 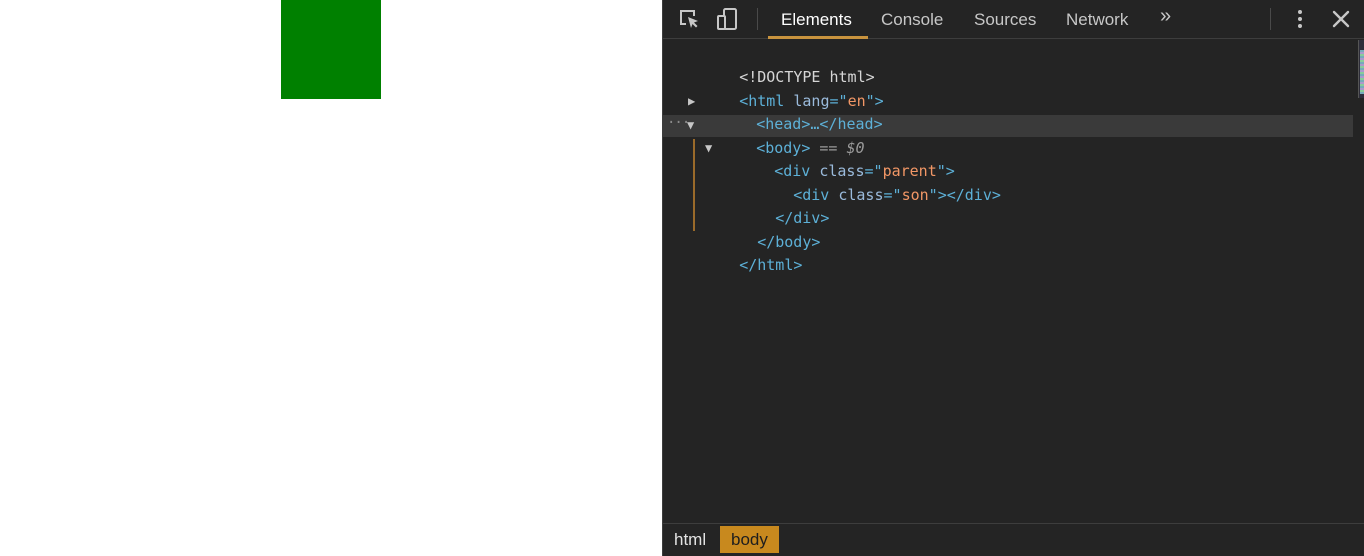 I want to click on close-icon, so click(x=1341, y=19).